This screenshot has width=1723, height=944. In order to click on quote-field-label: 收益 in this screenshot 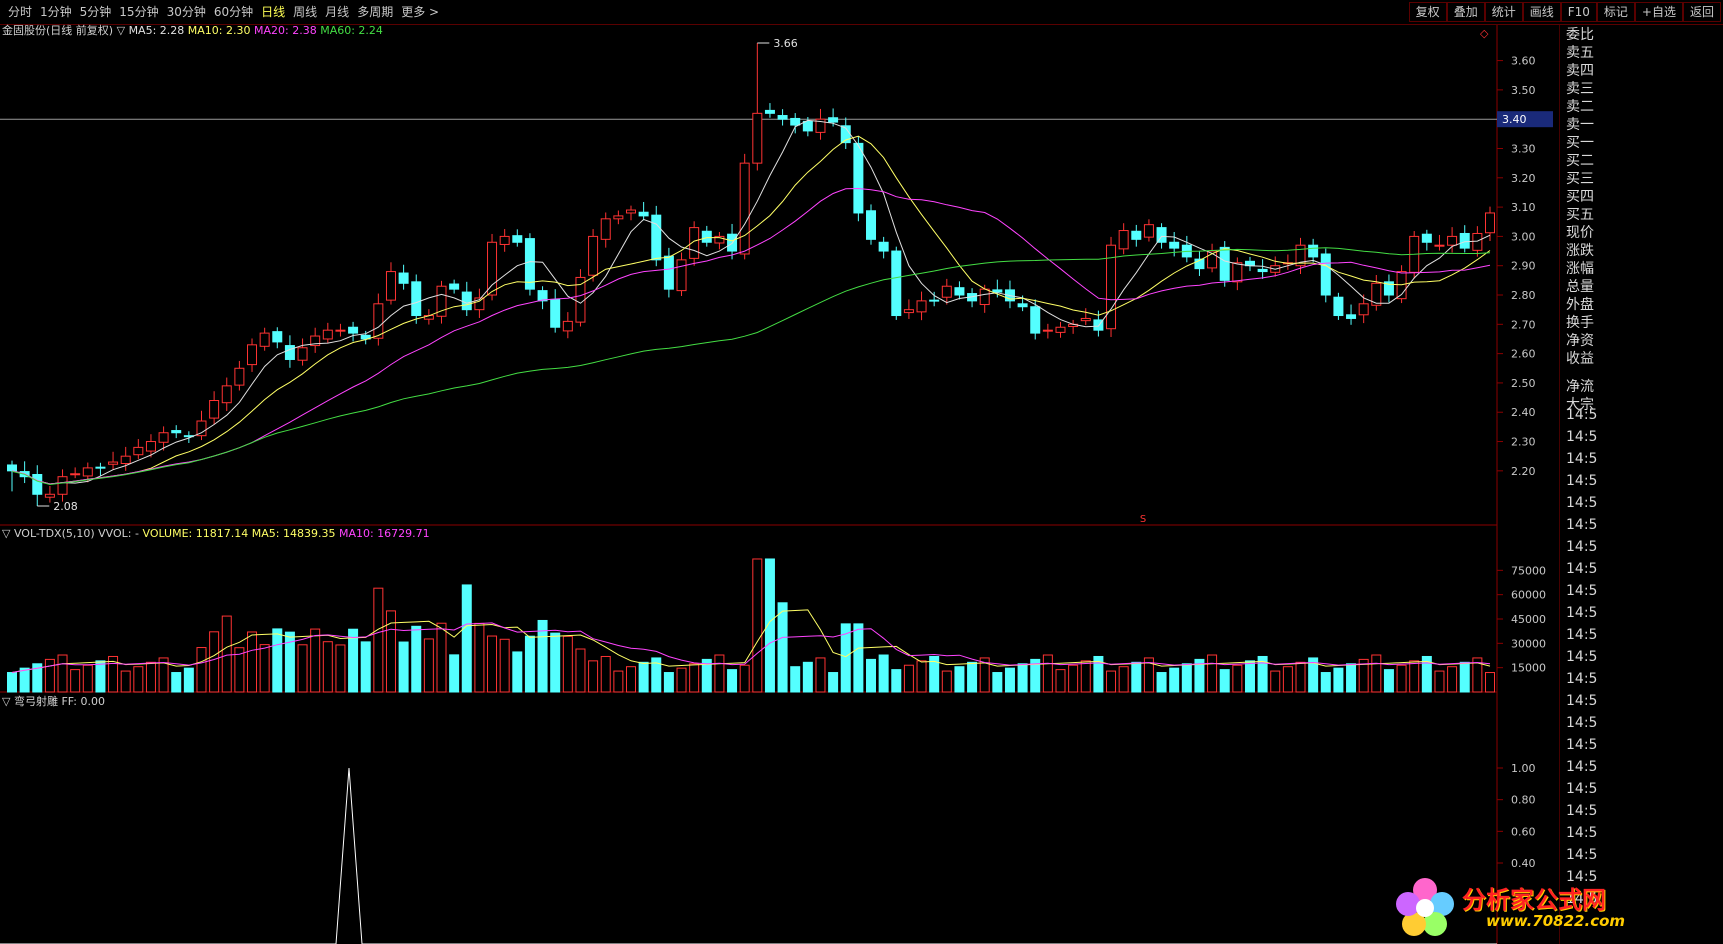, I will do `click(1580, 359)`.